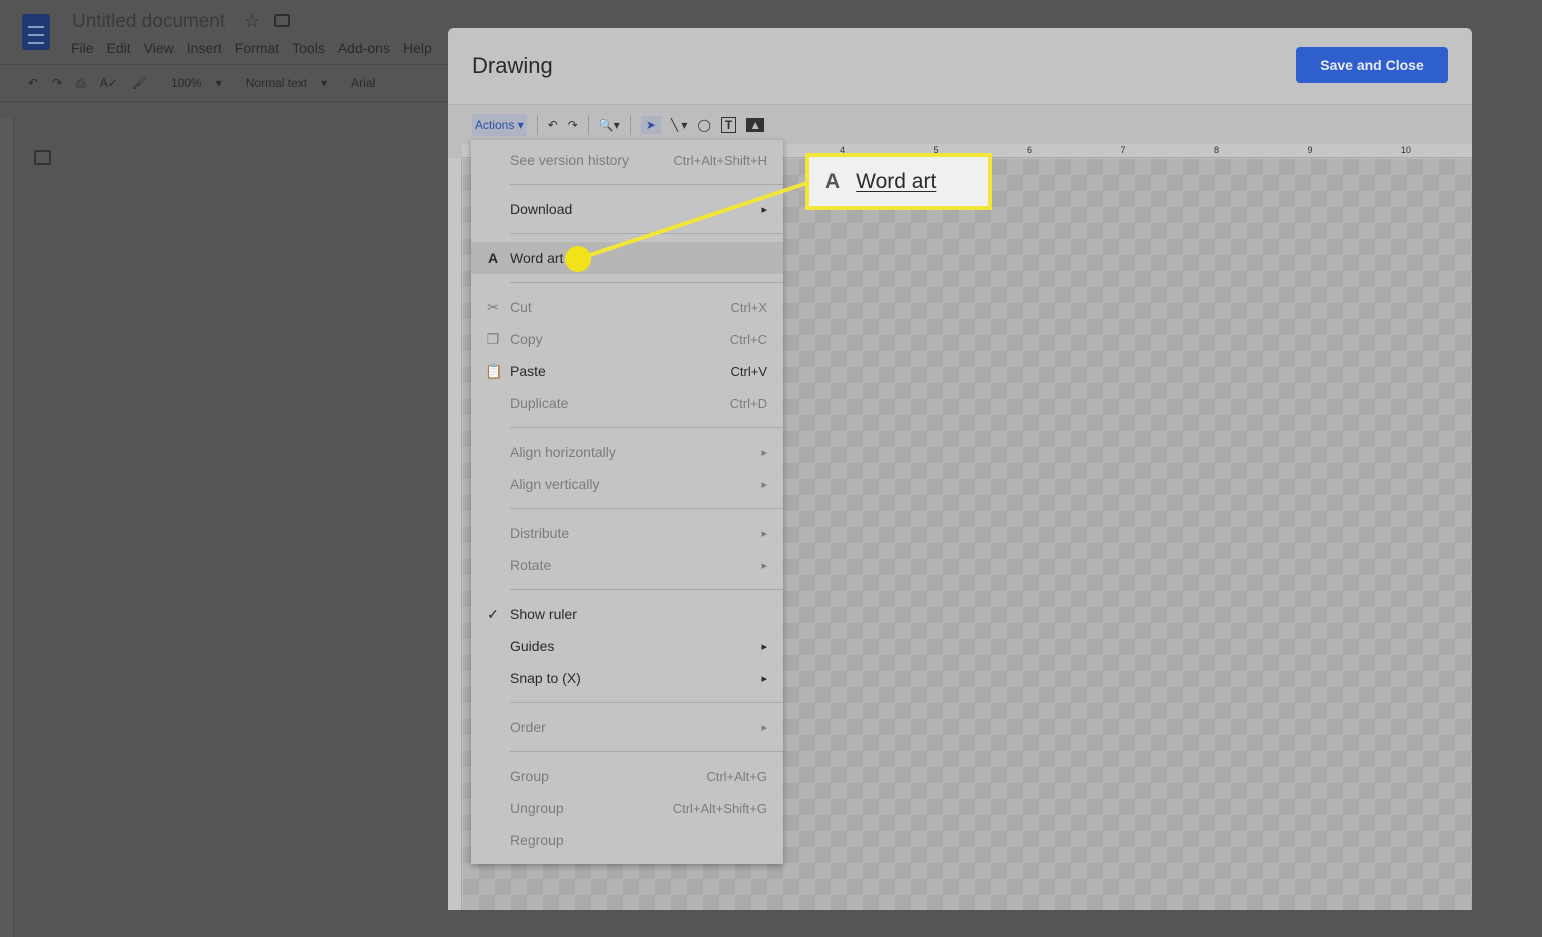 The height and width of the screenshot is (937, 1542). I want to click on callout-label: Word art, so click(896, 181).